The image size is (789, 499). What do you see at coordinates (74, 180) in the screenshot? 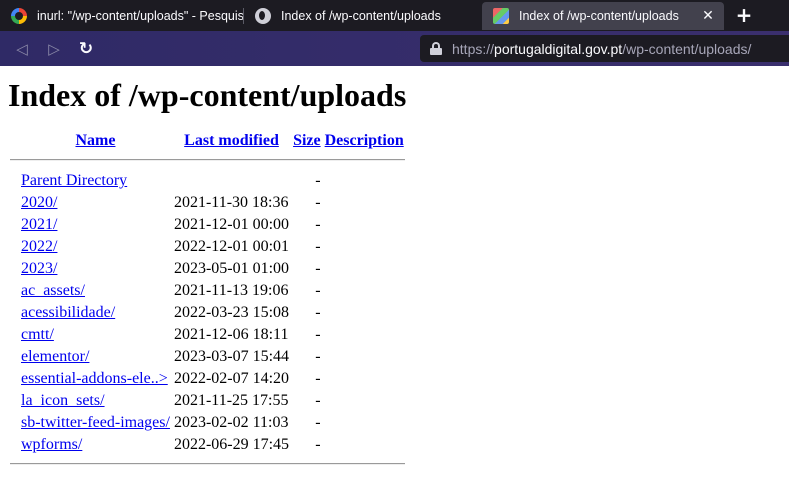
I see `entry-link: Parent Directory` at bounding box center [74, 180].